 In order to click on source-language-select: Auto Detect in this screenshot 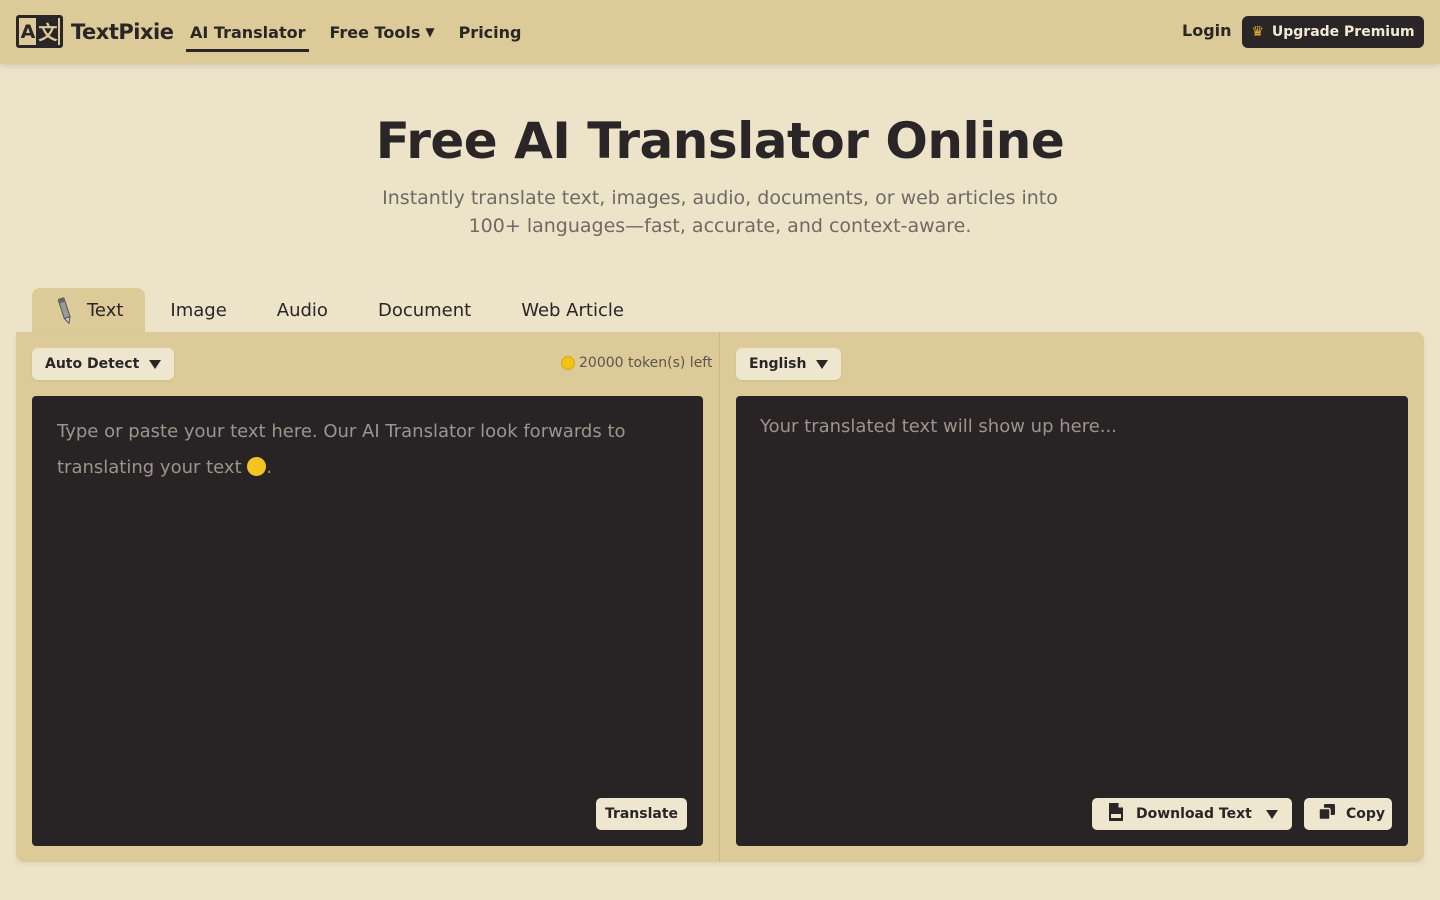, I will do `click(103, 364)`.